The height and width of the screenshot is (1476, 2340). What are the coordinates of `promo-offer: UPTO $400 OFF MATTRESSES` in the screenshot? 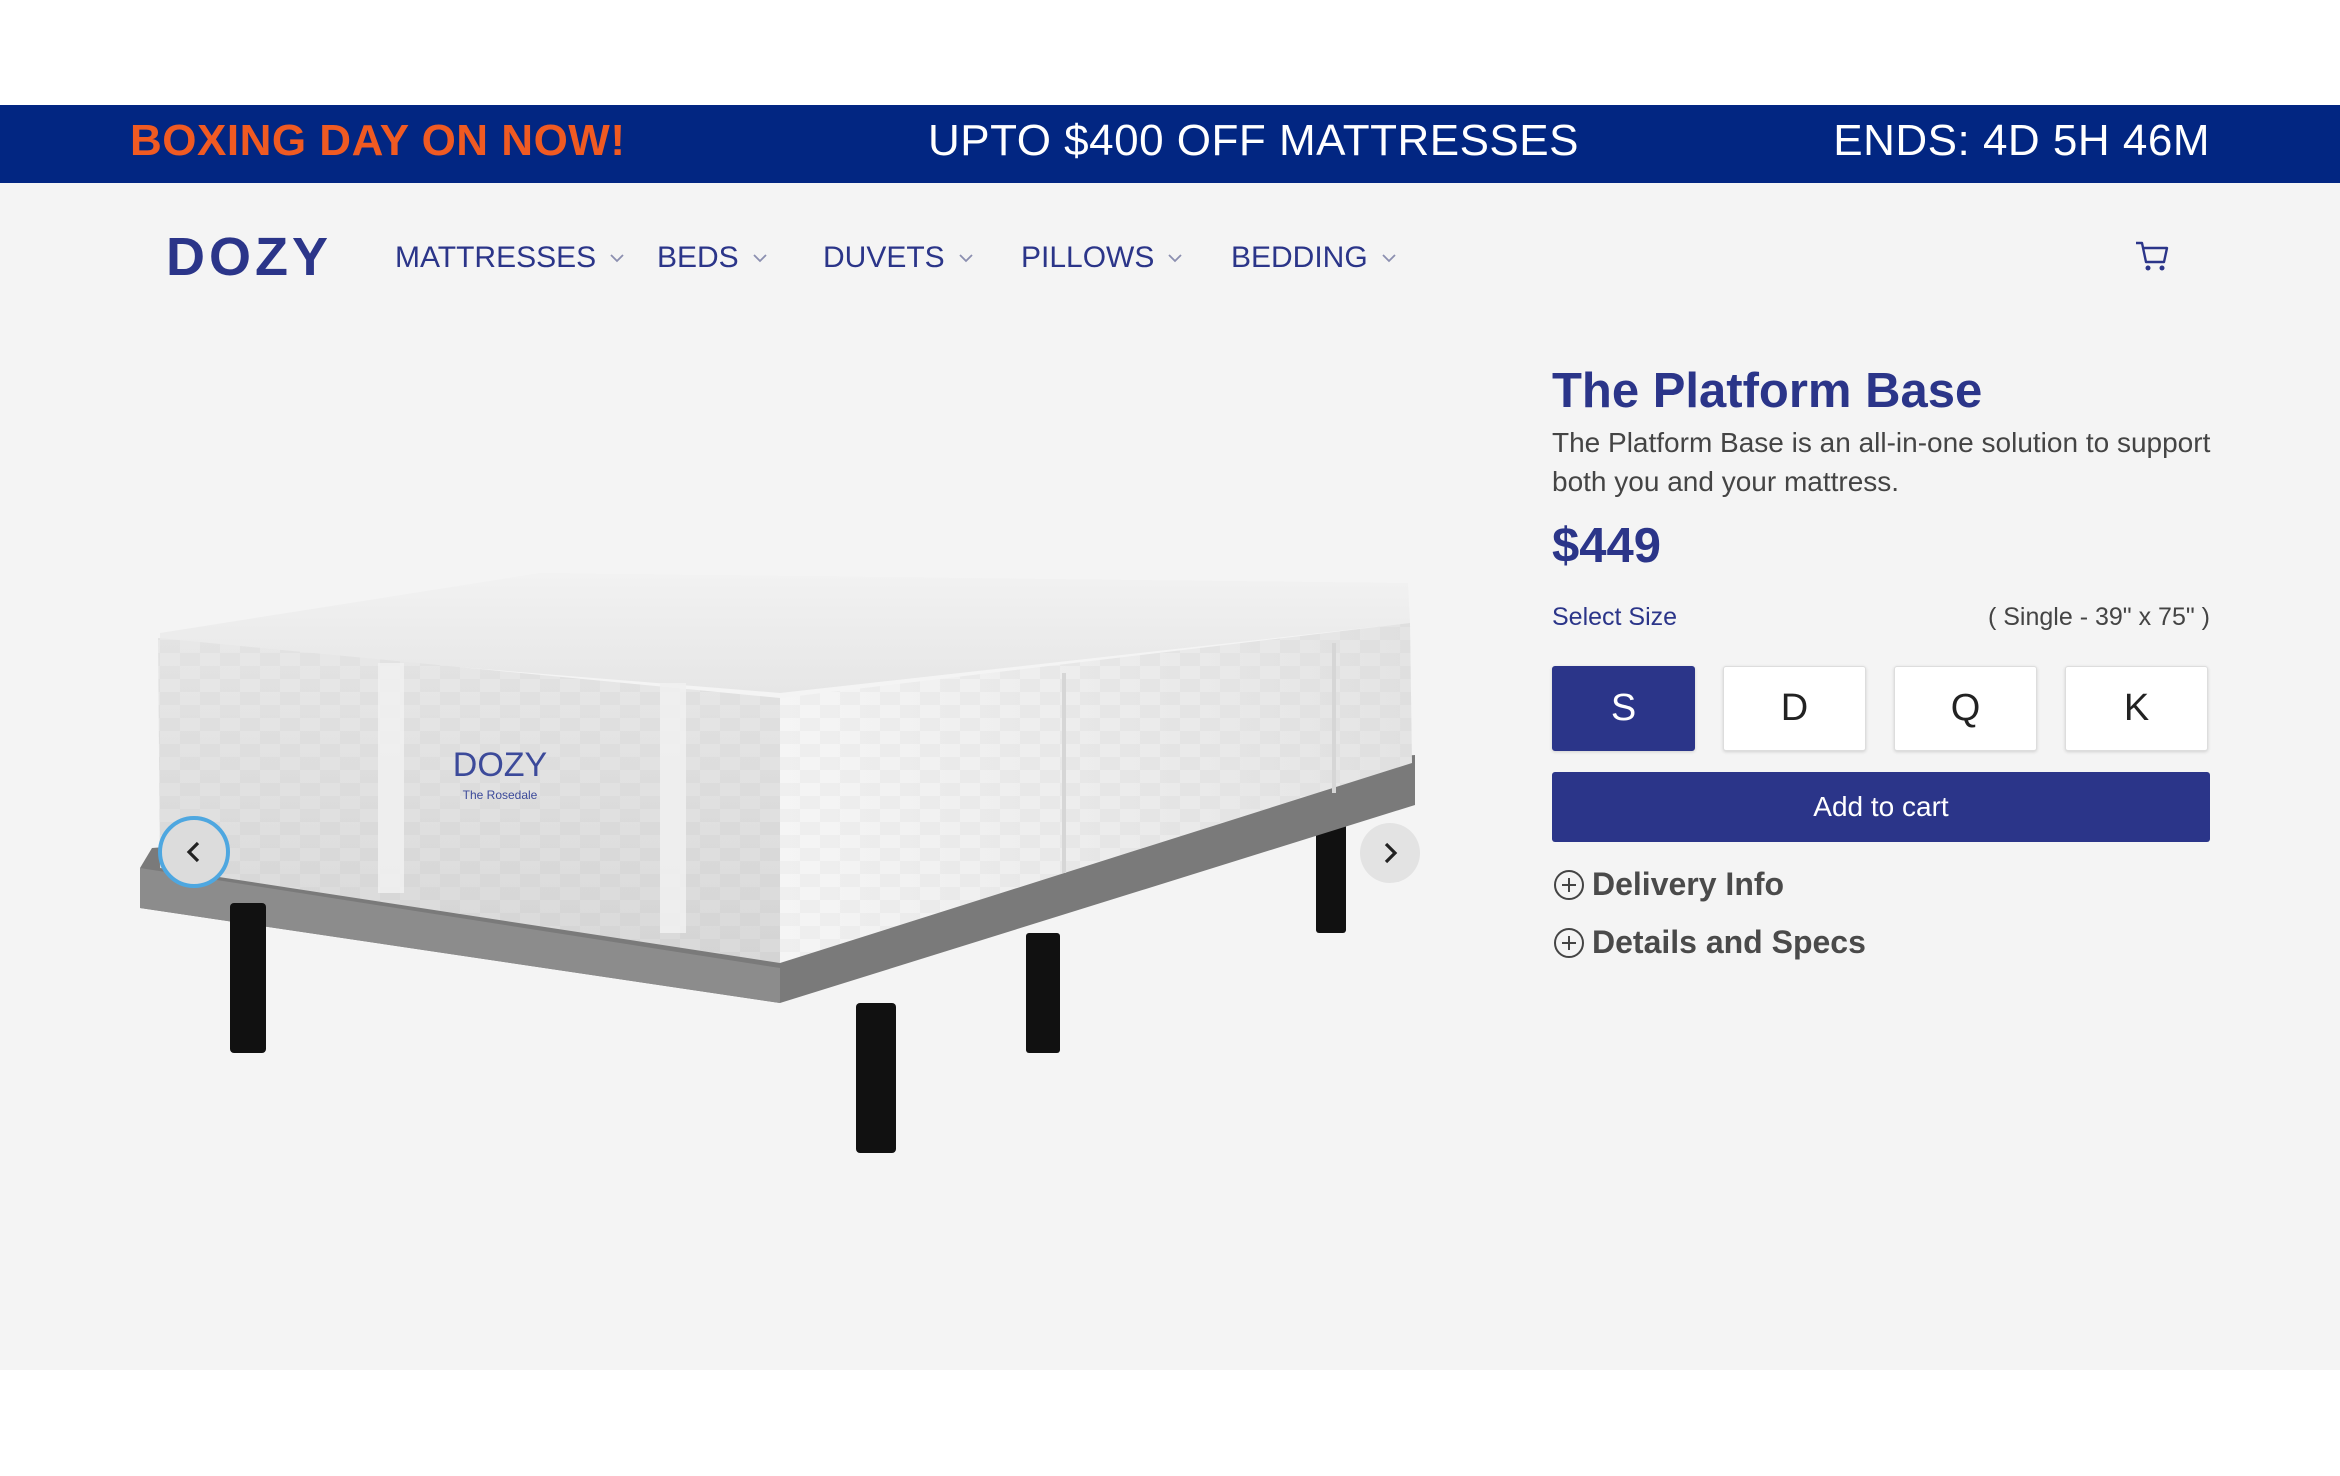 It's located at (1253, 140).